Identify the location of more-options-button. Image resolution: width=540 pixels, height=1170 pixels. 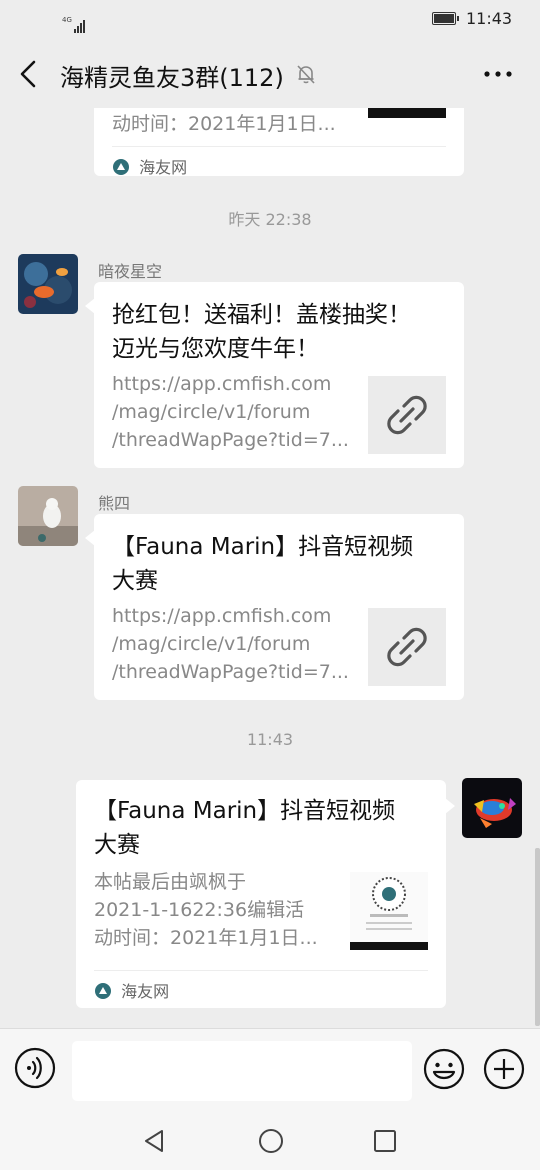
(498, 74).